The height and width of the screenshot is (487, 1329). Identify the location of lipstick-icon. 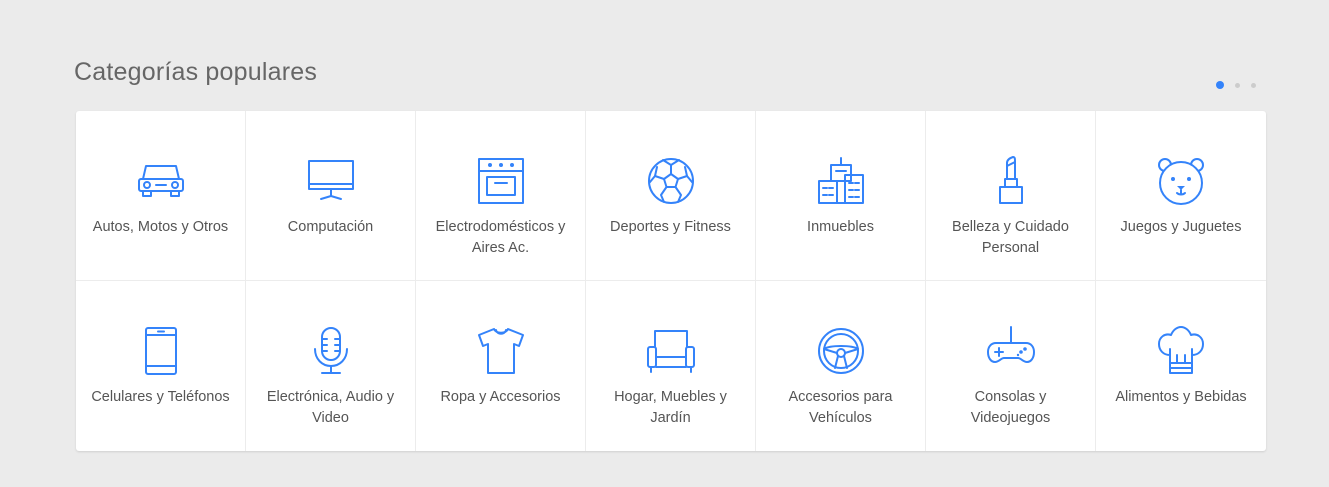
(1011, 181).